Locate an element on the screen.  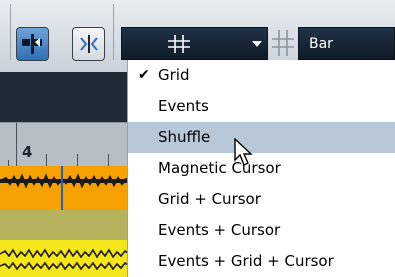
quantize-grid-icon is located at coordinates (283, 43).